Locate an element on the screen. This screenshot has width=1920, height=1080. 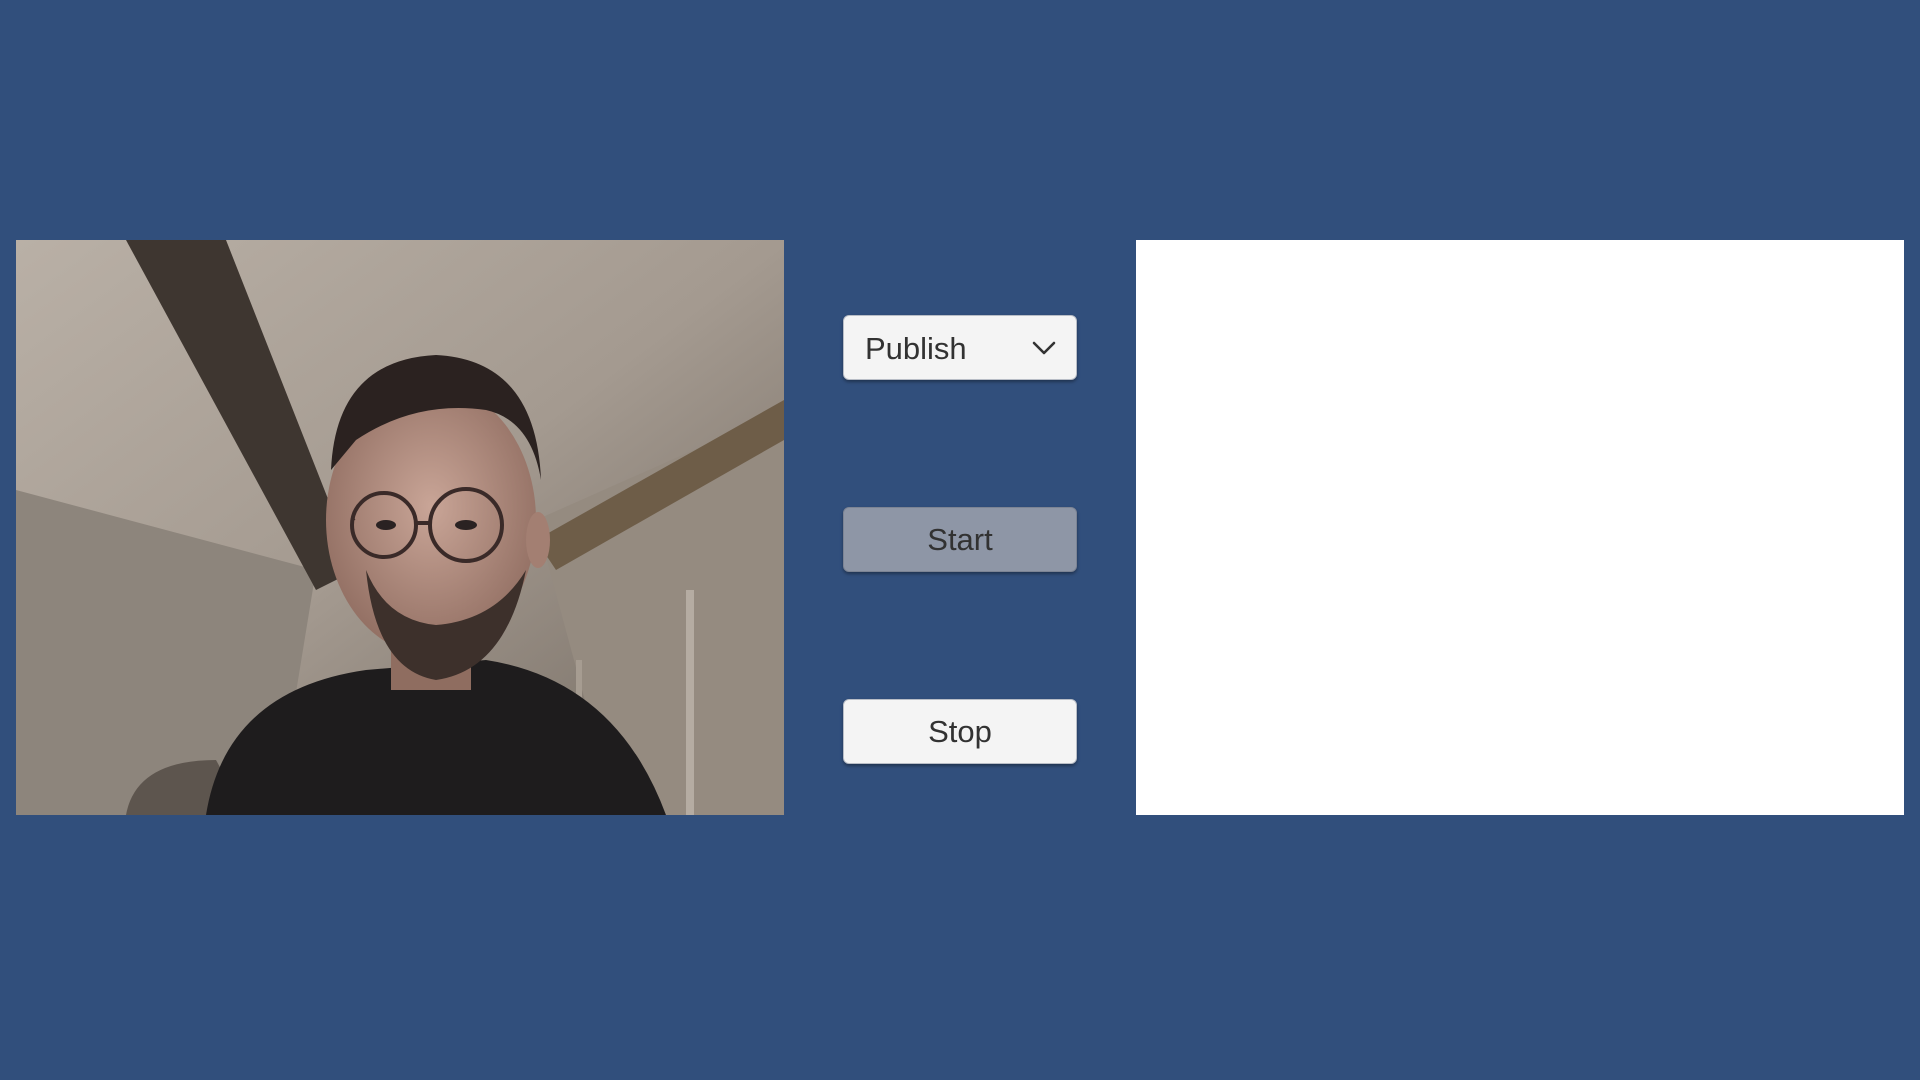
controls-panel: Publish Start Stop is located at coordinates (960, 540).